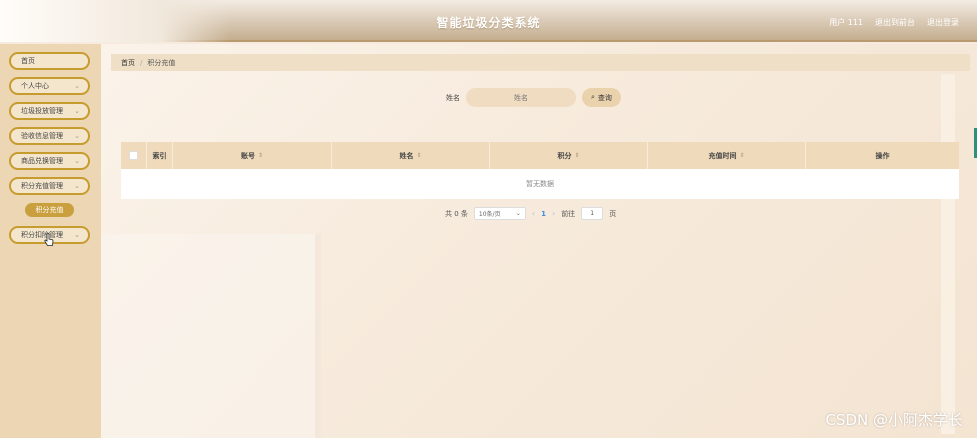 The image size is (977, 438). I want to click on logout-link: 退出登录, so click(943, 22).